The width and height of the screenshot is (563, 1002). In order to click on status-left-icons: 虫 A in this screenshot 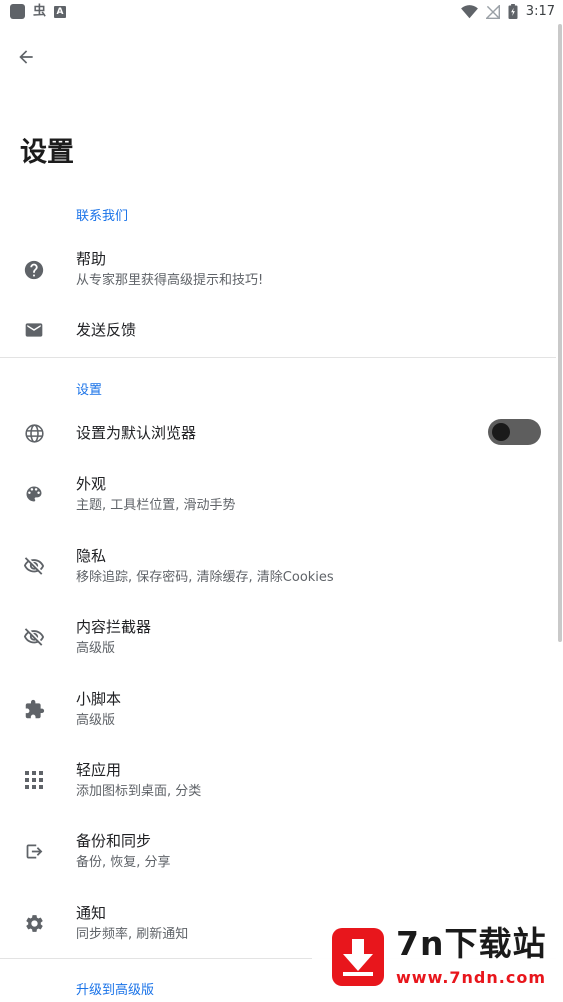, I will do `click(38, 11)`.